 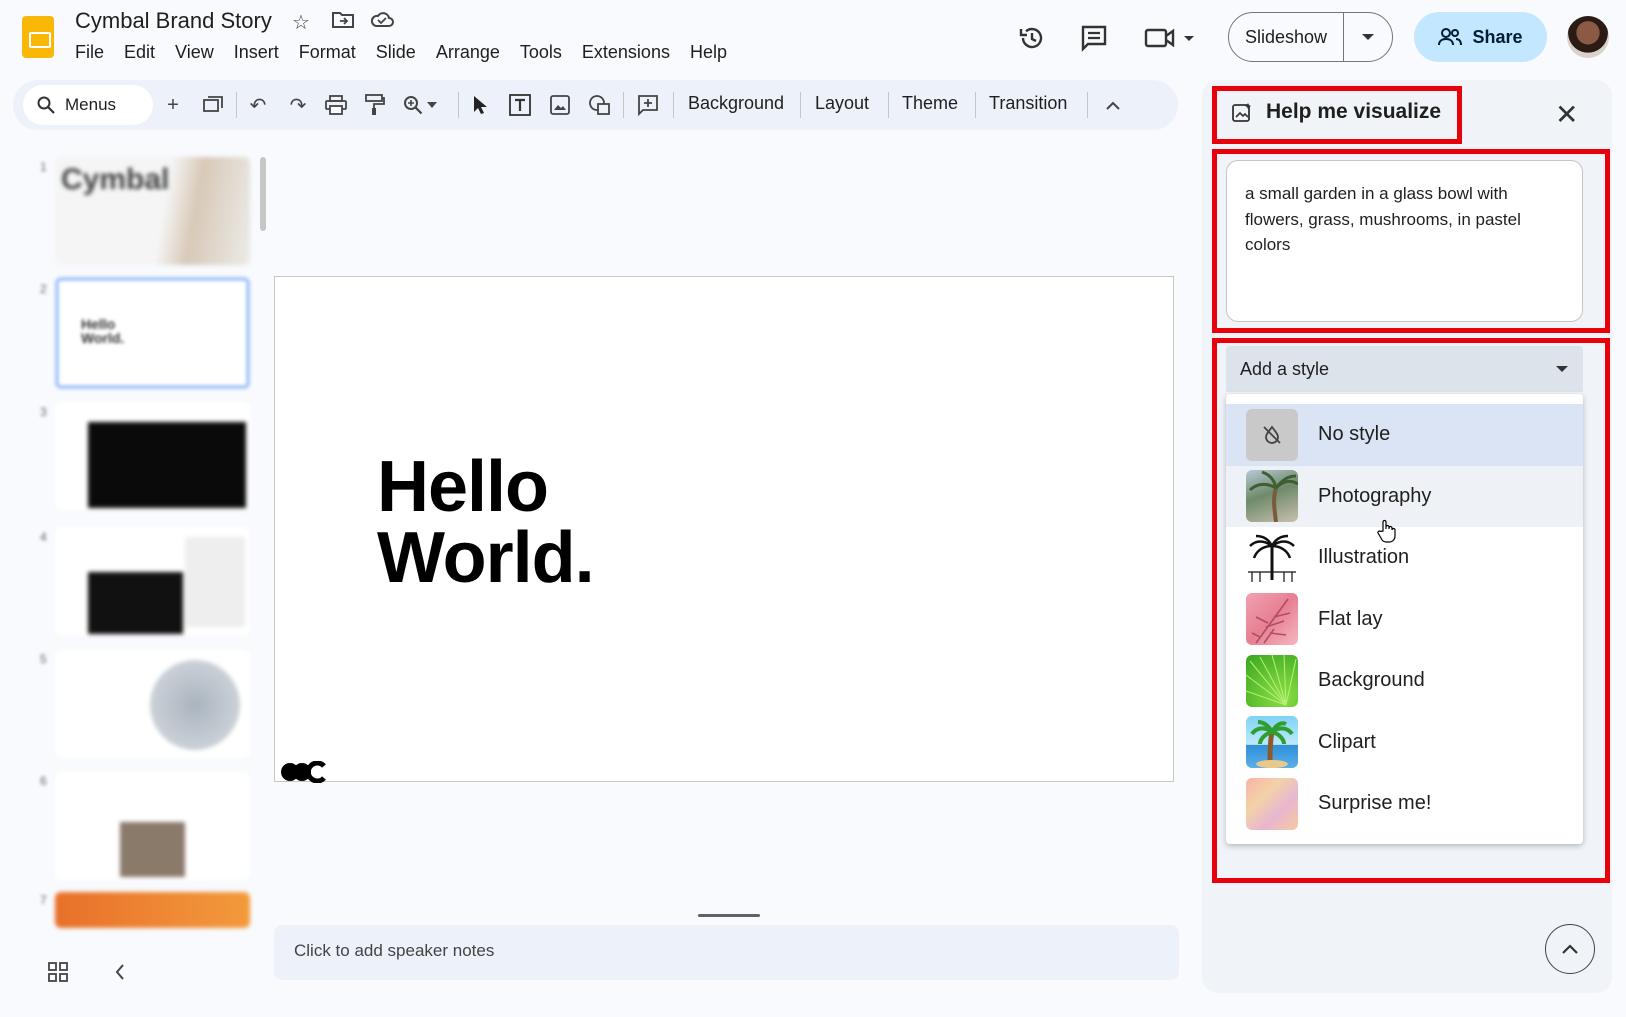 What do you see at coordinates (842, 103) in the screenshot?
I see `layout-button: Layout` at bounding box center [842, 103].